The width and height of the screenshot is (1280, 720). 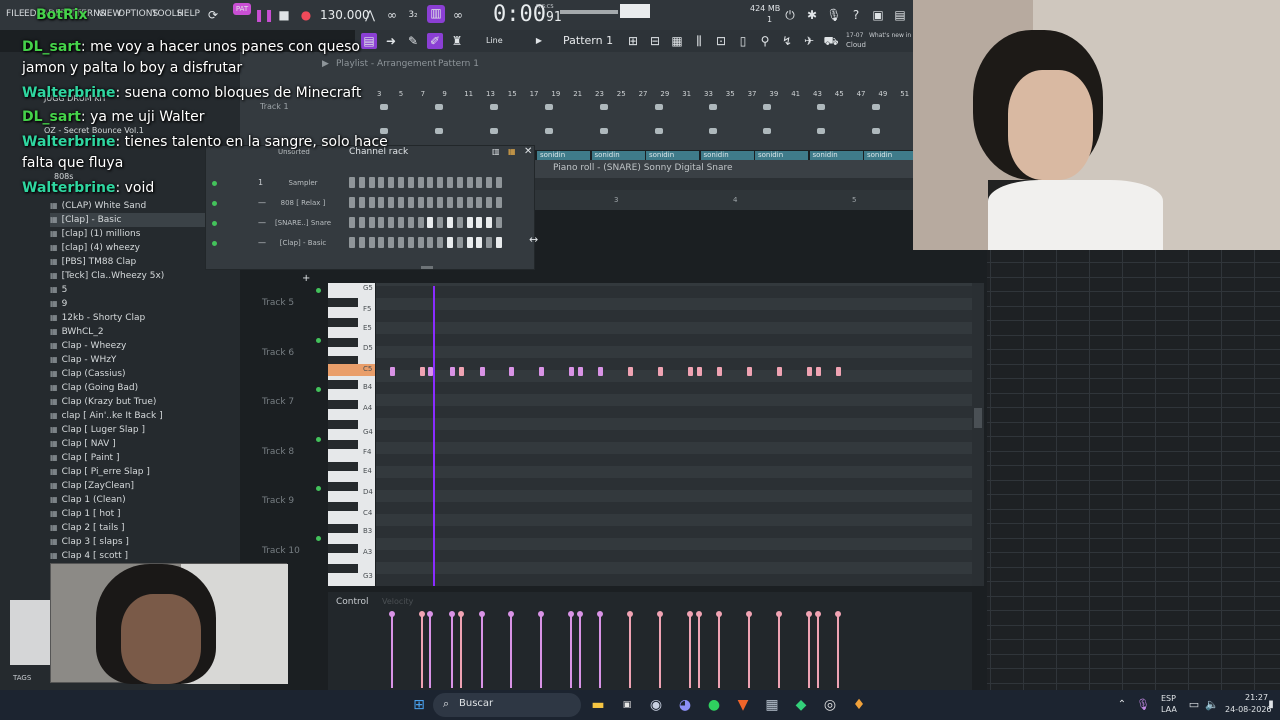 I want to click on channel-name-button: 808 [ Relax ], so click(x=303, y=203).